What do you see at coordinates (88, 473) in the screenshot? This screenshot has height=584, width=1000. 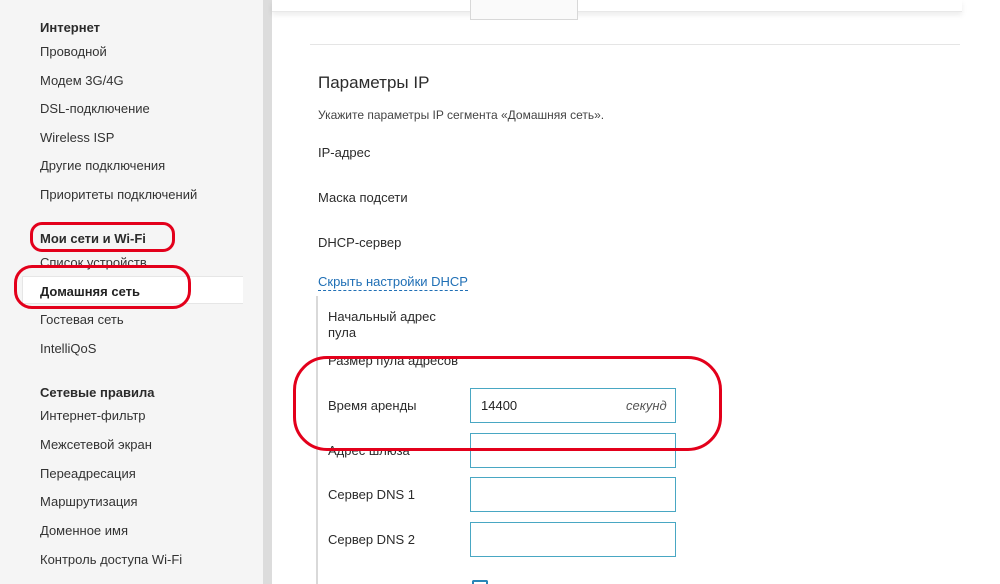 I see `nav-item-port-forwarding: Переадресация` at bounding box center [88, 473].